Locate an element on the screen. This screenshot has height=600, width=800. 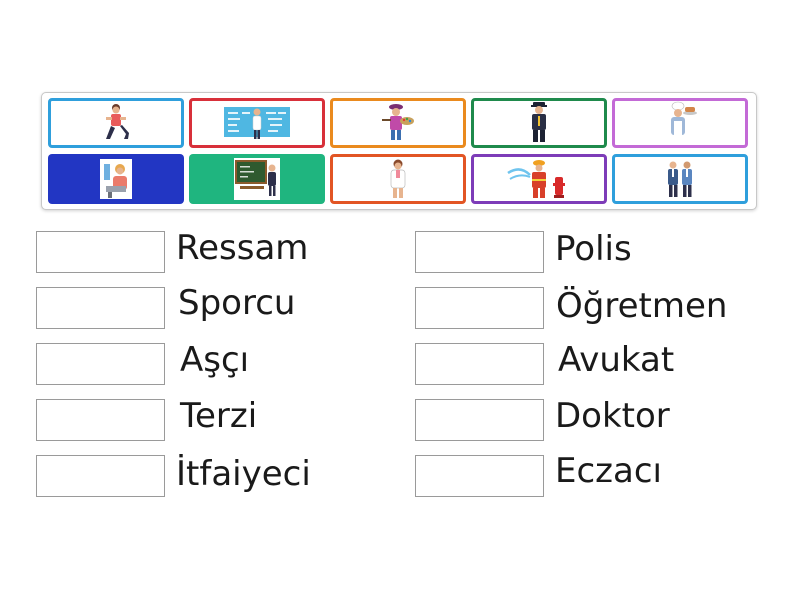
tile-firefighter is located at coordinates (539, 179).